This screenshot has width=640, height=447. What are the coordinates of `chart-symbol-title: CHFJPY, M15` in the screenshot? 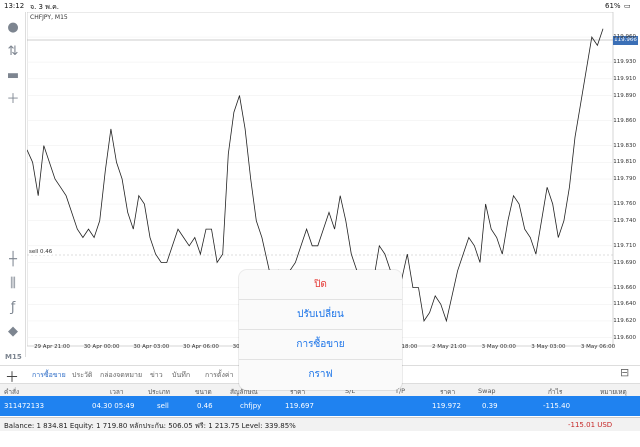 It's located at (49, 17).